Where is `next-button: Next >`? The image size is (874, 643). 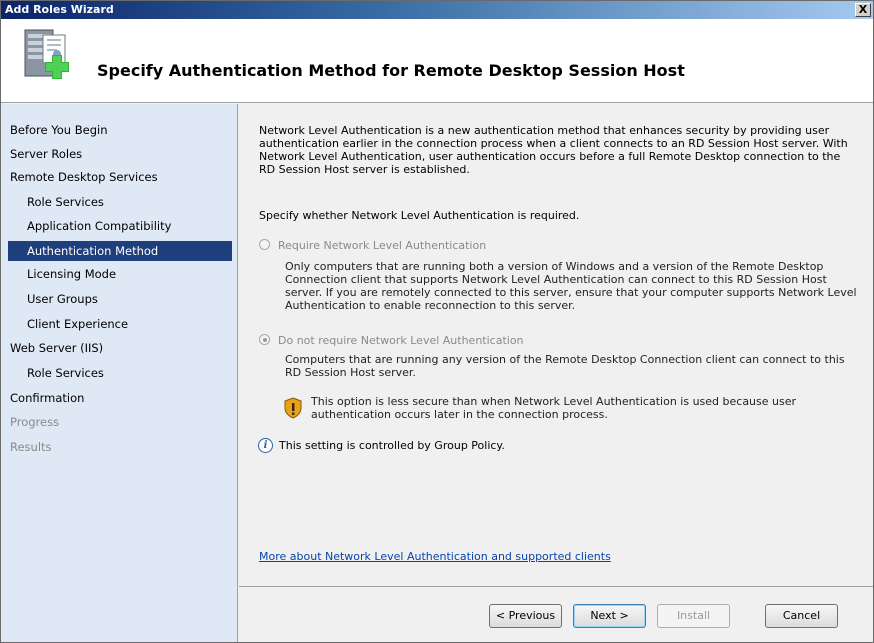
next-button: Next > is located at coordinates (609, 616).